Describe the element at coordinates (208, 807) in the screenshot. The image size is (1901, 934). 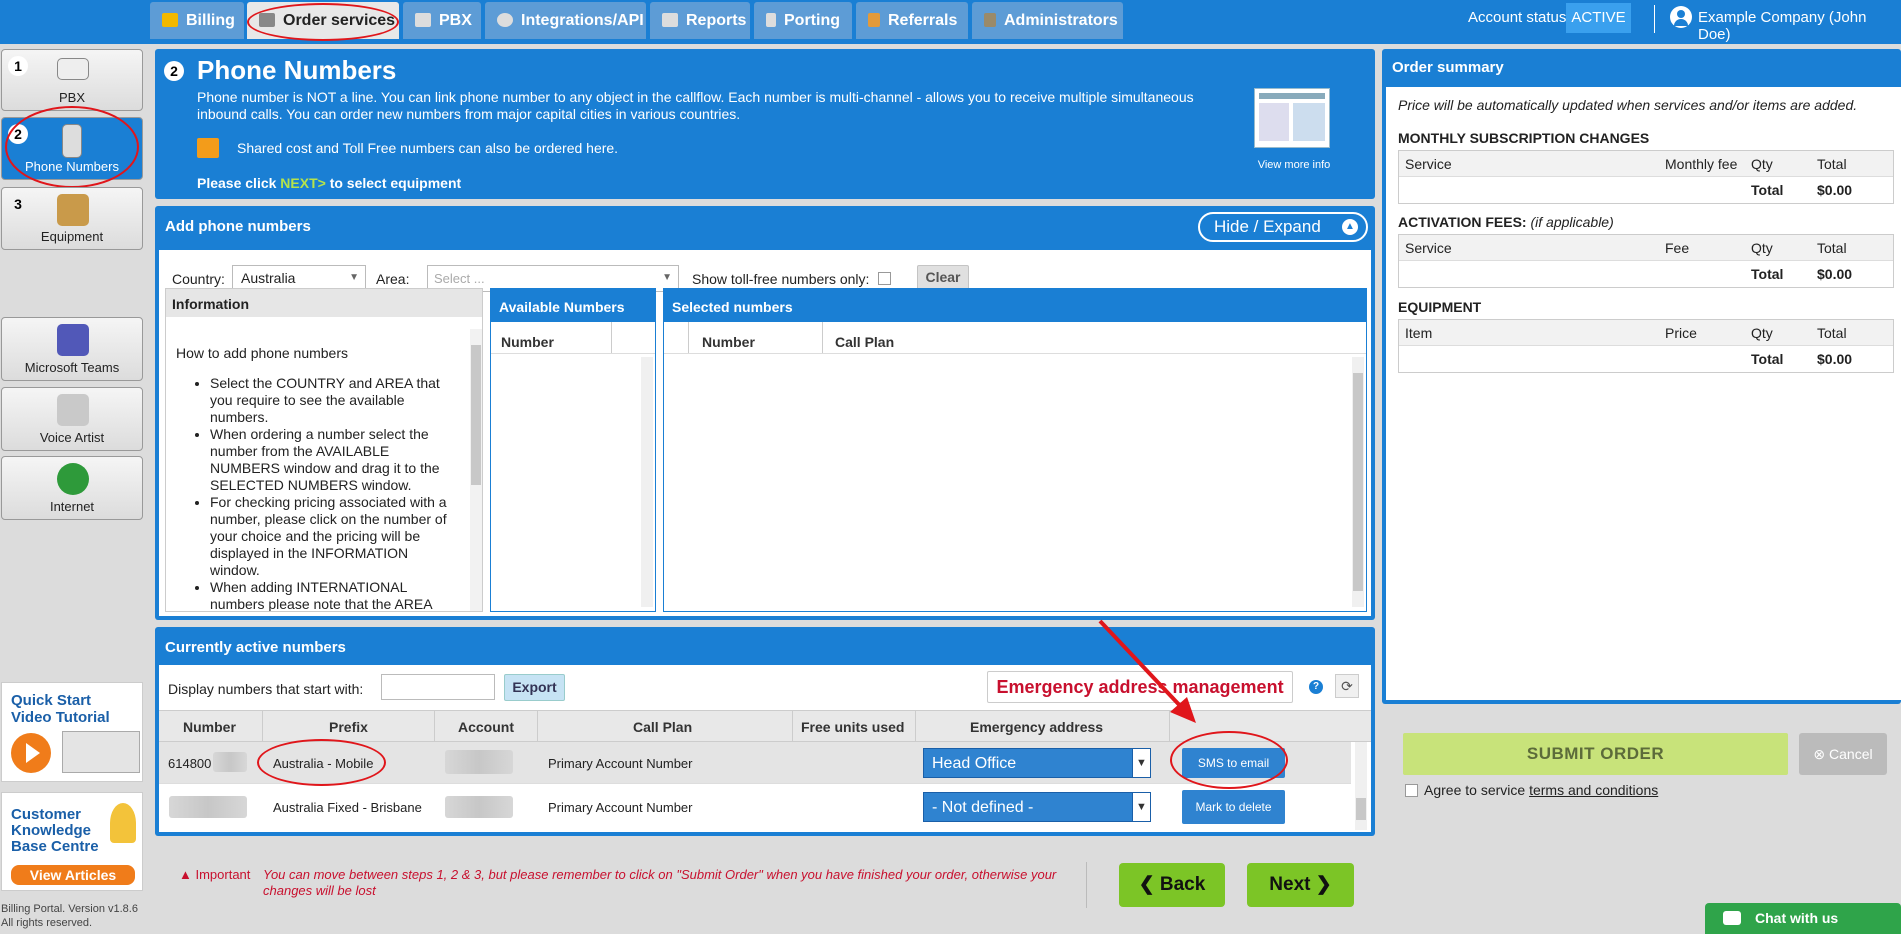
I see `redacted-number` at that location.